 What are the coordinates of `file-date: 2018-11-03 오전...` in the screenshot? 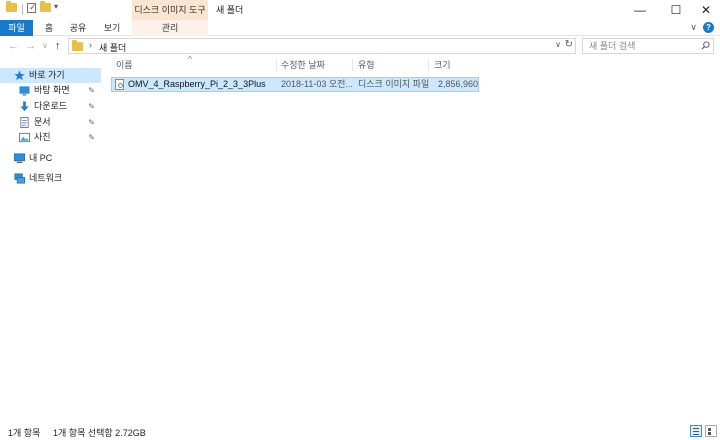 It's located at (317, 84).